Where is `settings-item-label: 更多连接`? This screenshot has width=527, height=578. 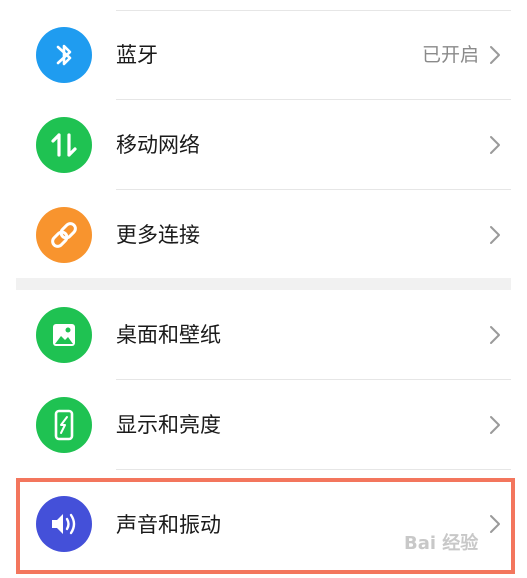 settings-item-label: 更多连接 is located at coordinates (158, 235).